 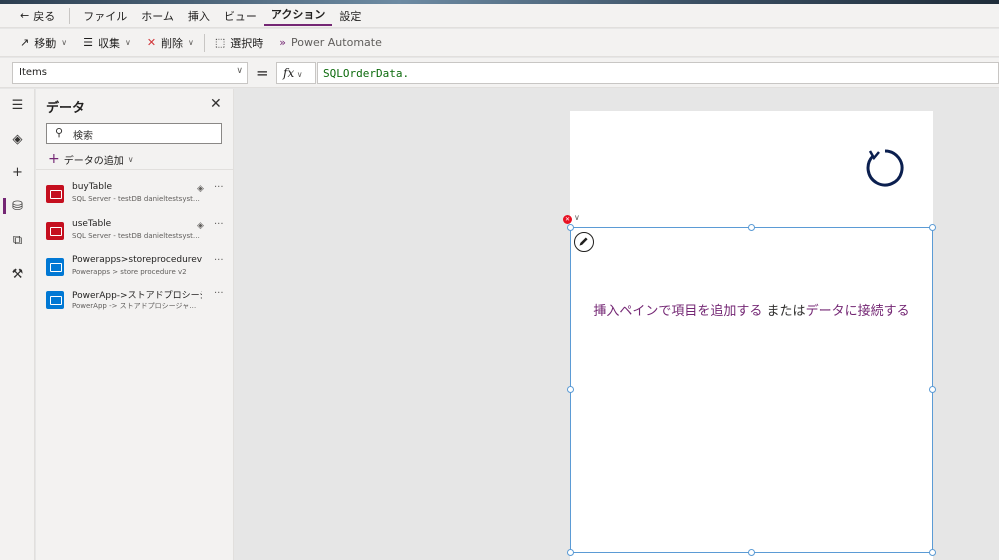 What do you see at coordinates (92, 224) in the screenshot?
I see `data-source-name: useTable` at bounding box center [92, 224].